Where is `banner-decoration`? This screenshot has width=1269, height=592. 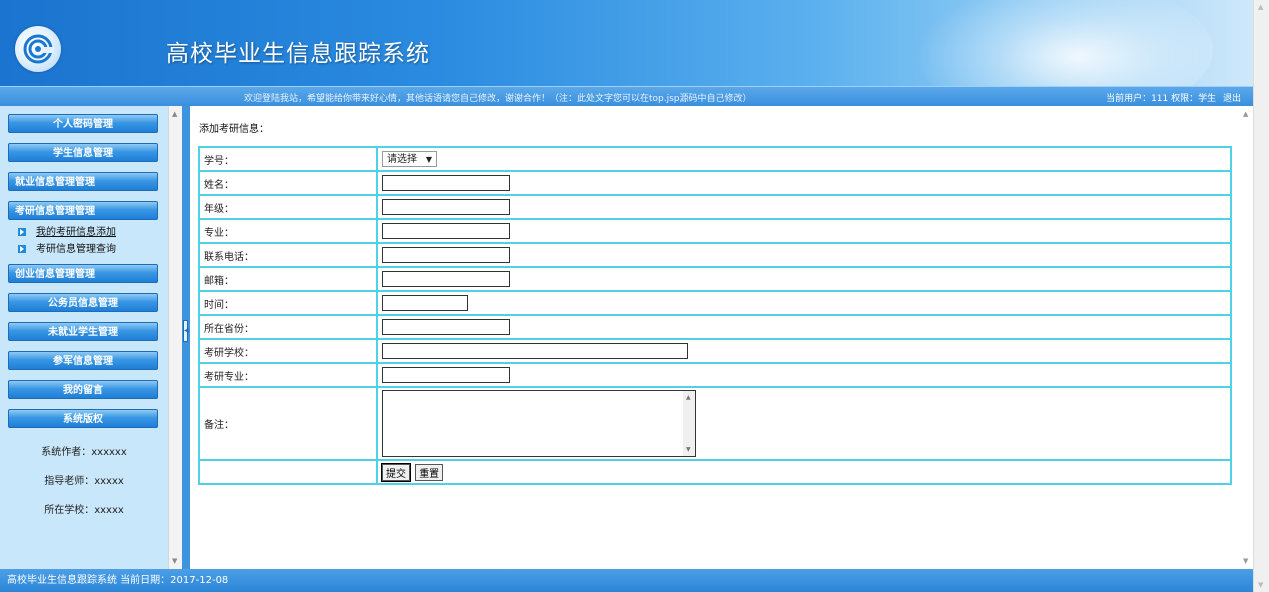 banner-decoration is located at coordinates (1063, 43).